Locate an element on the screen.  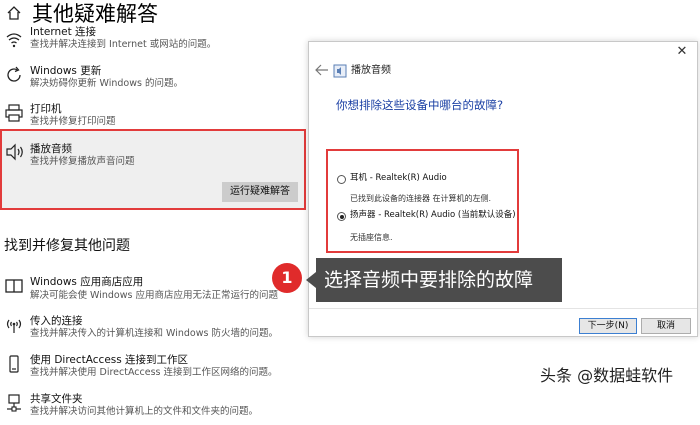
headphones-radio is located at coordinates (341, 179).